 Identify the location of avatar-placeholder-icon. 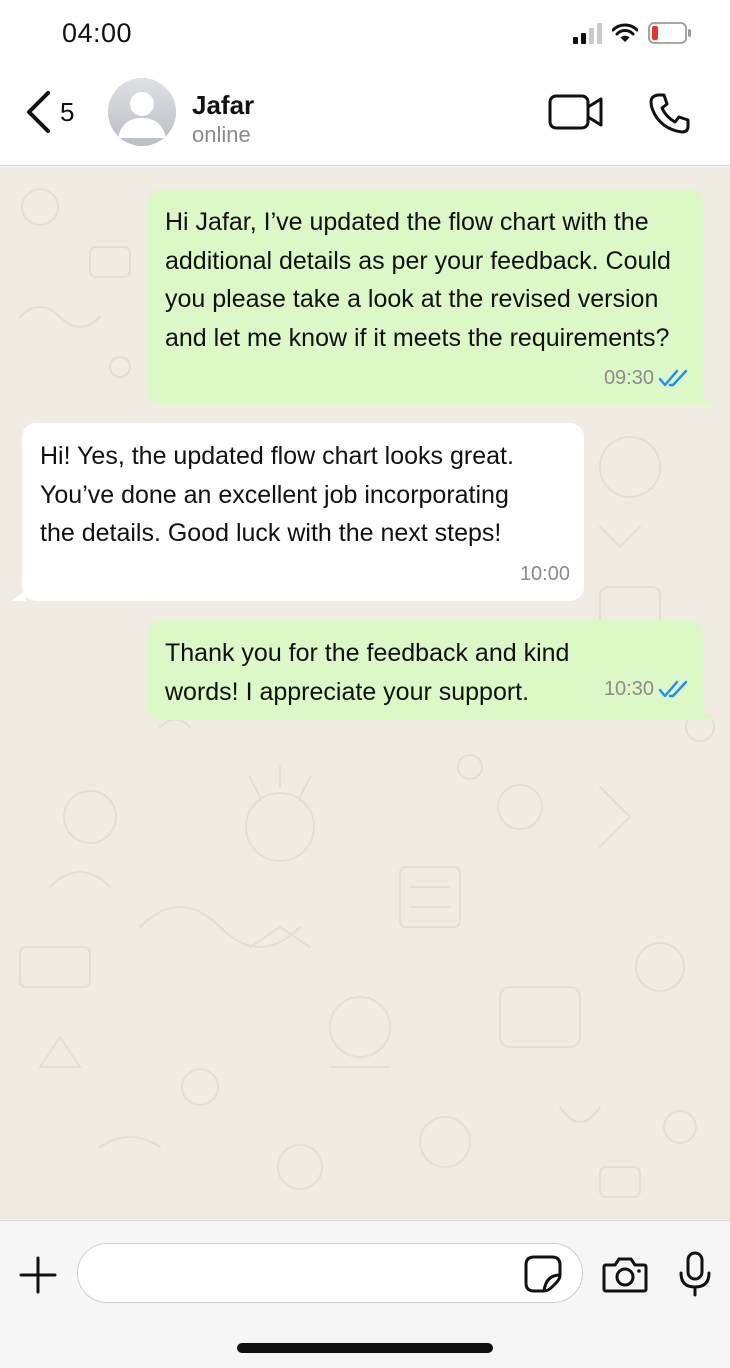
(142, 112).